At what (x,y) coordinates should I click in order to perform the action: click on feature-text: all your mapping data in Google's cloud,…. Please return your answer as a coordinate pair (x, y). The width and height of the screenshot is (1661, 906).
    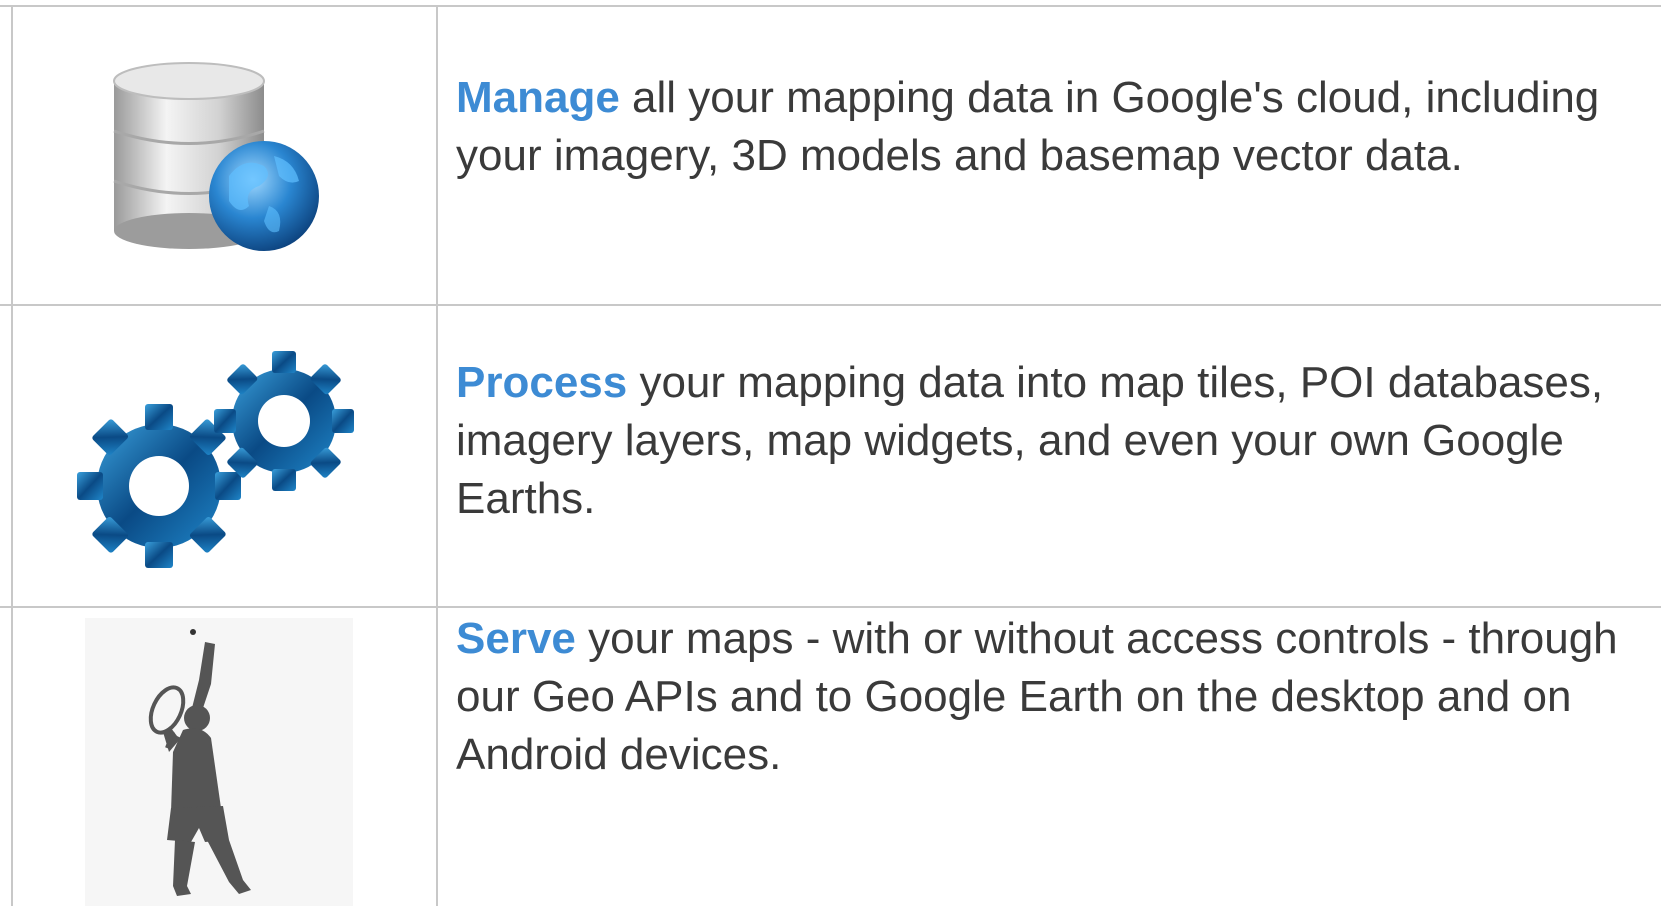
    Looking at the image, I should click on (1028, 126).